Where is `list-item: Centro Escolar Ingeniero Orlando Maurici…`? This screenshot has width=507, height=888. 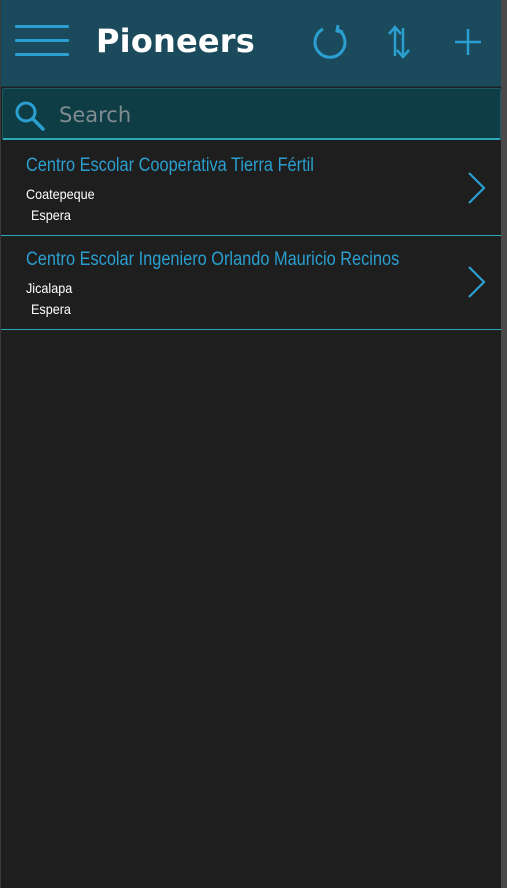
list-item: Centro Escolar Ingeniero Orlando Maurici… is located at coordinates (251, 283).